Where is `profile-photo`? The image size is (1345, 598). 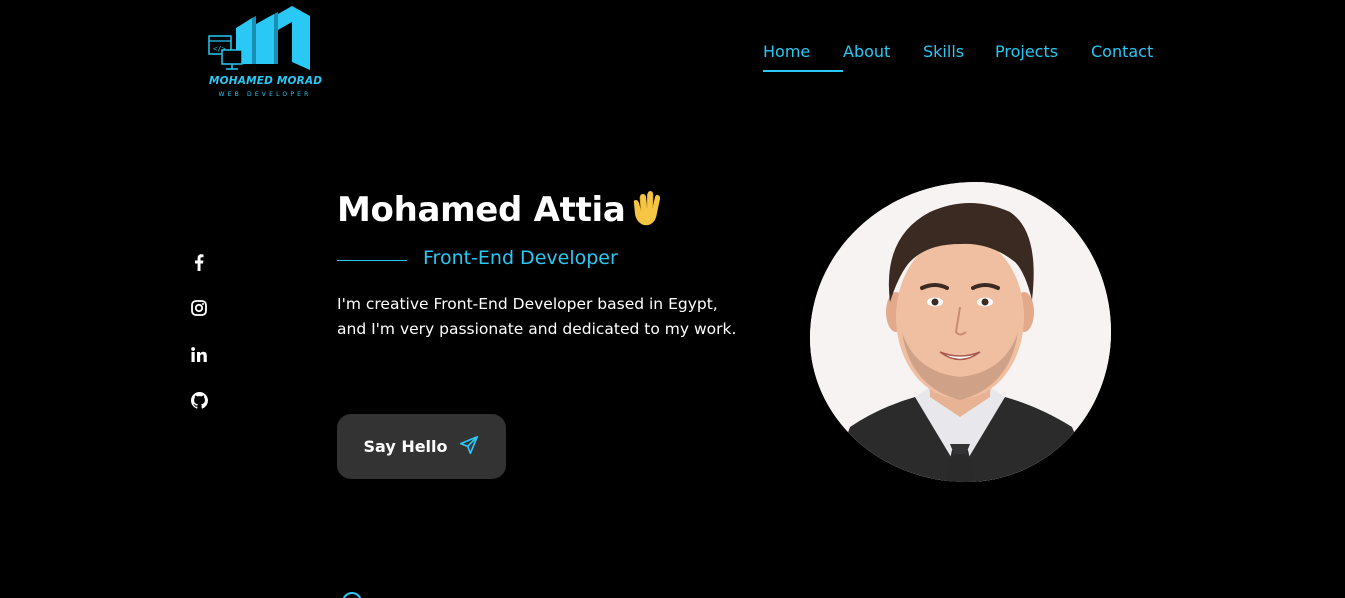 profile-photo is located at coordinates (960, 332).